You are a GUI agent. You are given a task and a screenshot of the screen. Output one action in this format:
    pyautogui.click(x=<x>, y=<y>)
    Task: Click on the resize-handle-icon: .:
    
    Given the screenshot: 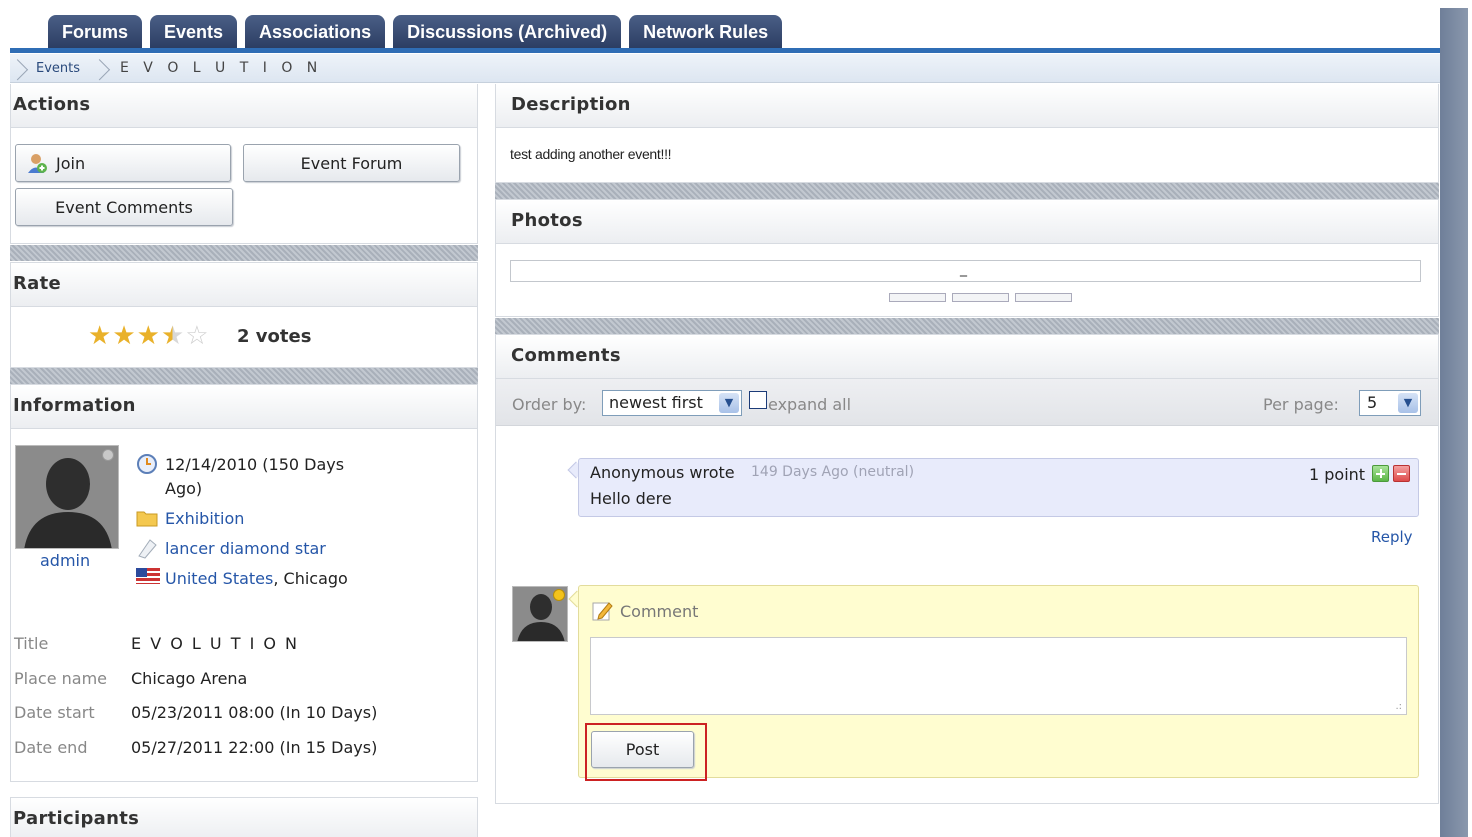 What is the action you would take?
    pyautogui.click(x=1398, y=707)
    